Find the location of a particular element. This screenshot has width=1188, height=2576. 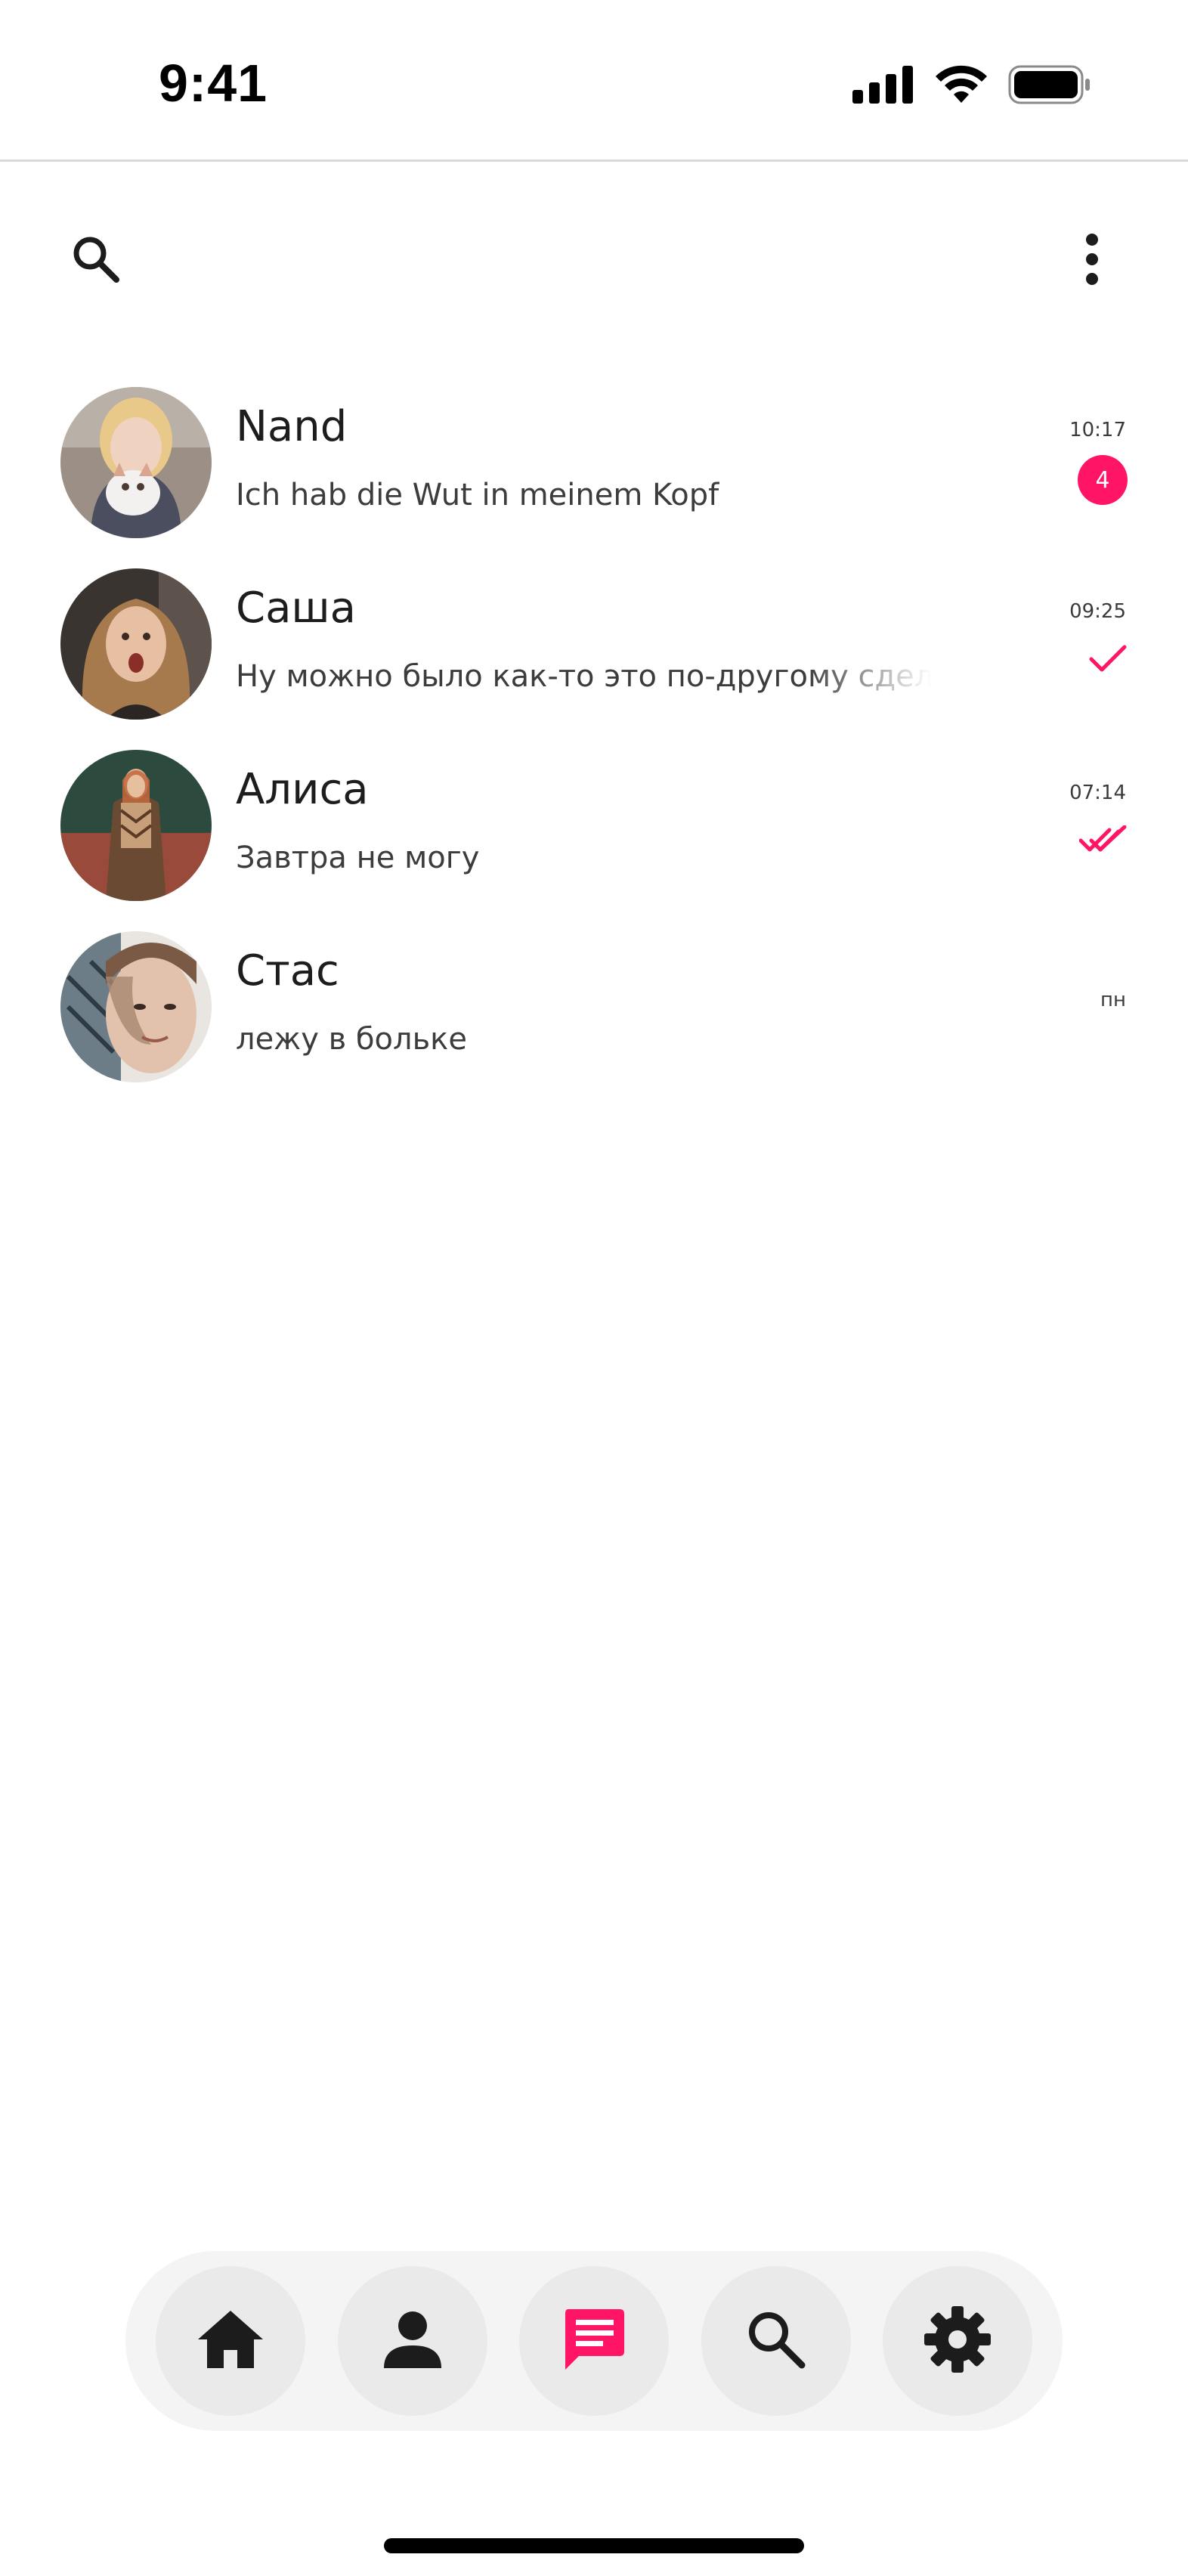

nav-chats-button is located at coordinates (594, 2341).